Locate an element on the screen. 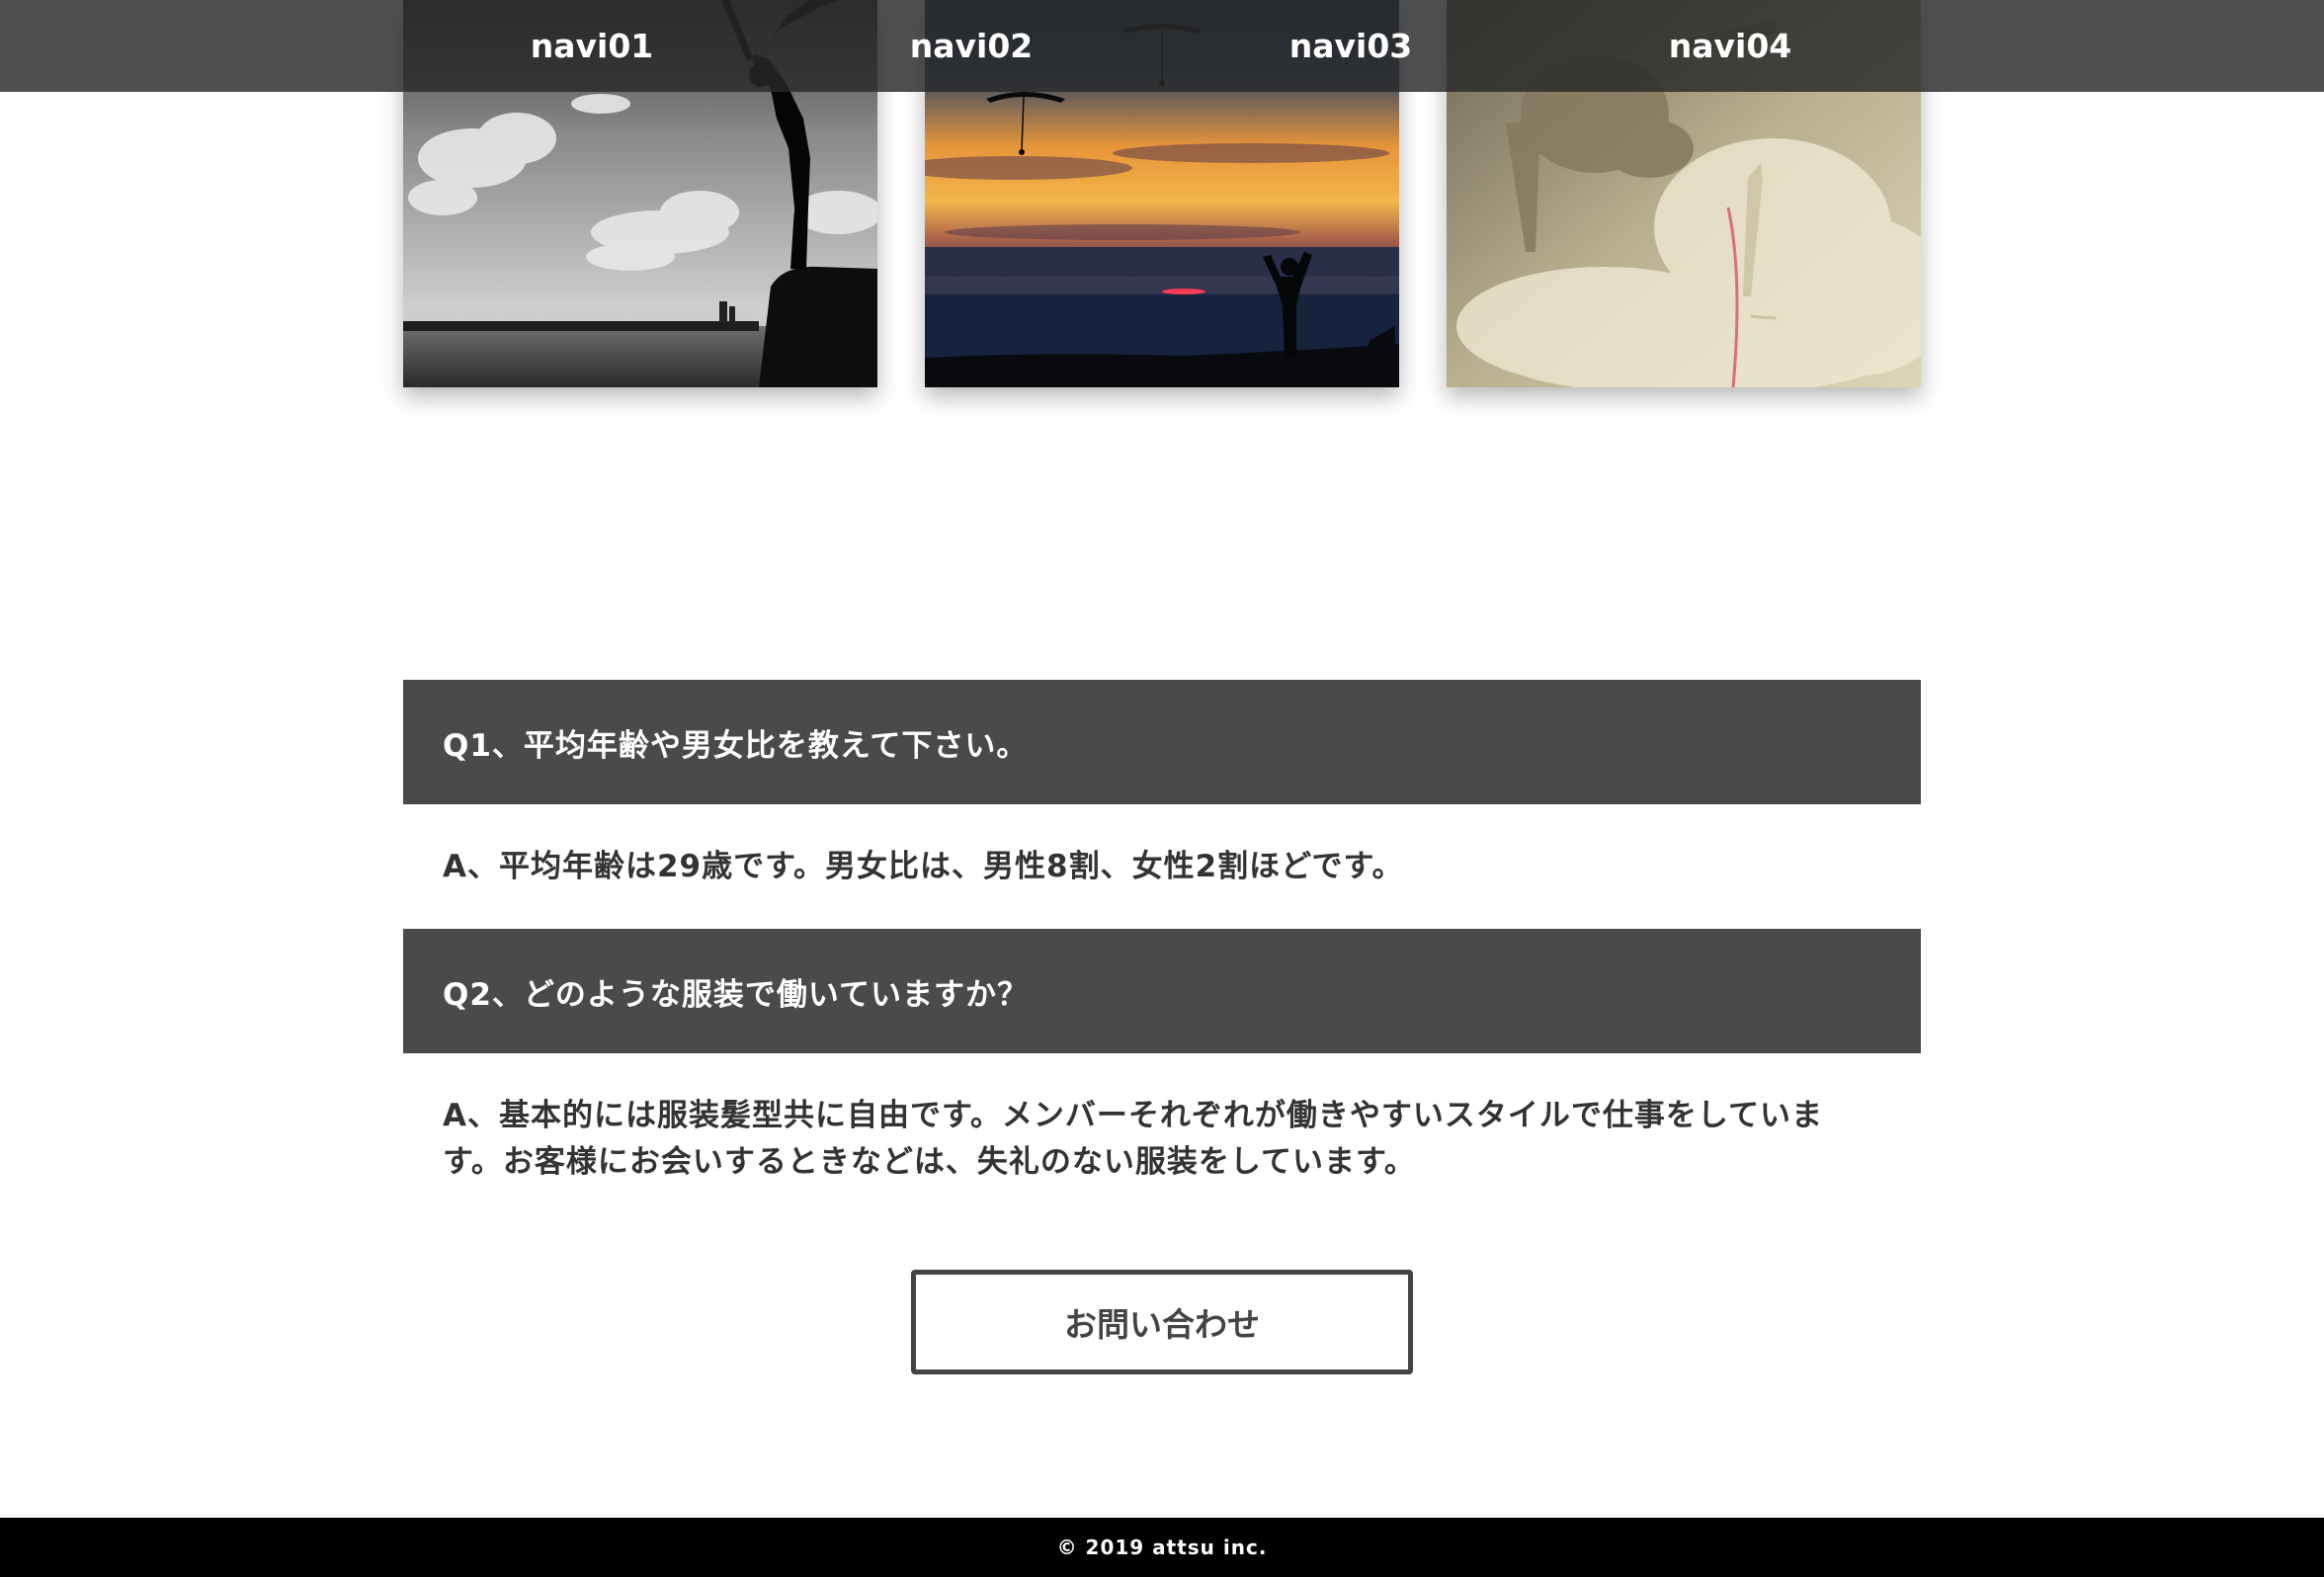 This screenshot has width=2324, height=1577. footer: © 2019 attsu inc. is located at coordinates (1162, 1547).